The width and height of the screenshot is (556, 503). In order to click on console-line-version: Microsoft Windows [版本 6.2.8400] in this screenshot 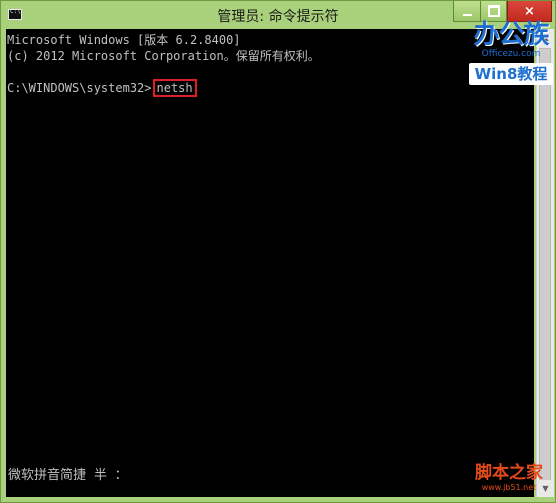, I will do `click(124, 40)`.